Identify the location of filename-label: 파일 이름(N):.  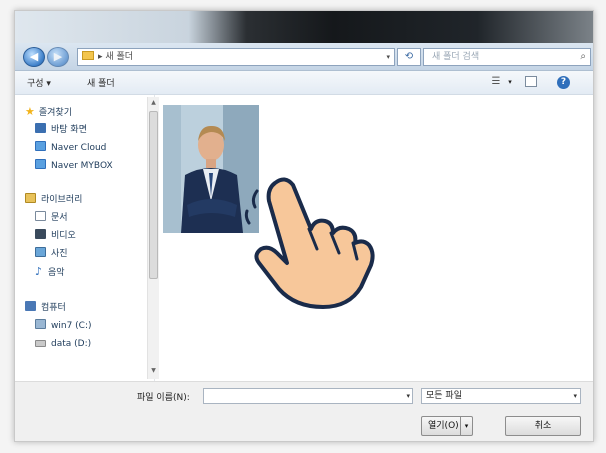
(163, 398).